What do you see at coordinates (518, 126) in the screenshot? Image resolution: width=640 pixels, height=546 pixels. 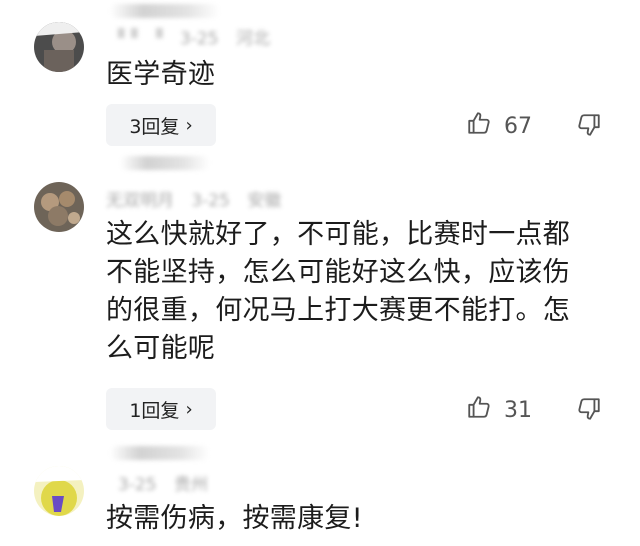 I see `like-count: 67` at bounding box center [518, 126].